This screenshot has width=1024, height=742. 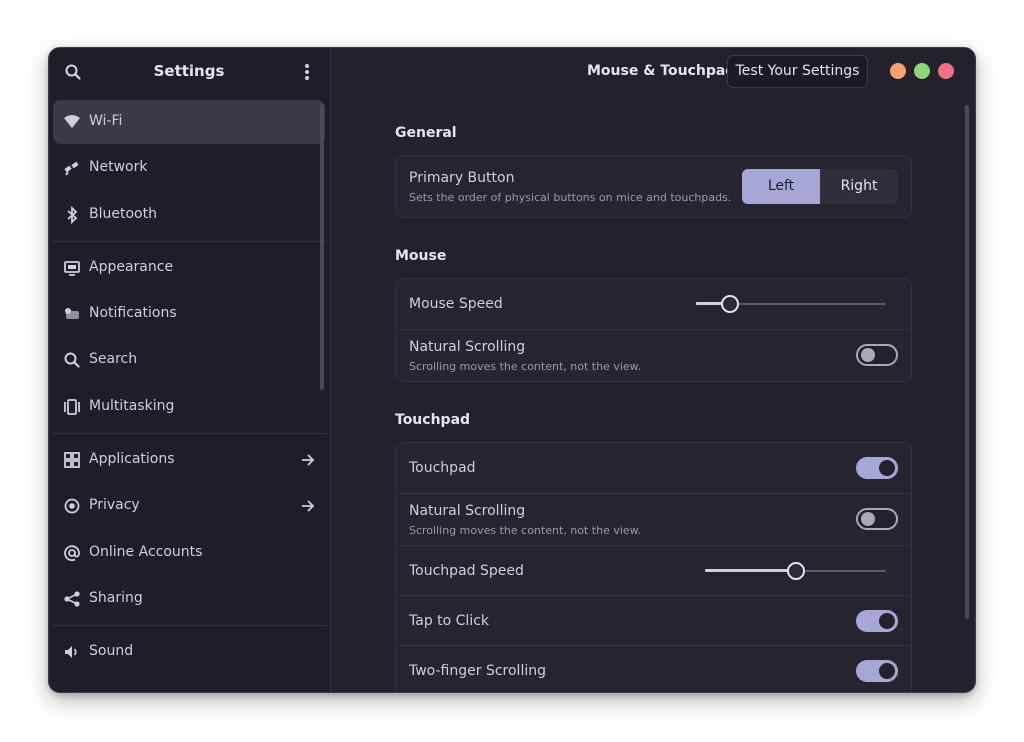 I want to click on mouse-natural-scrolling-toggle, so click(x=877, y=355).